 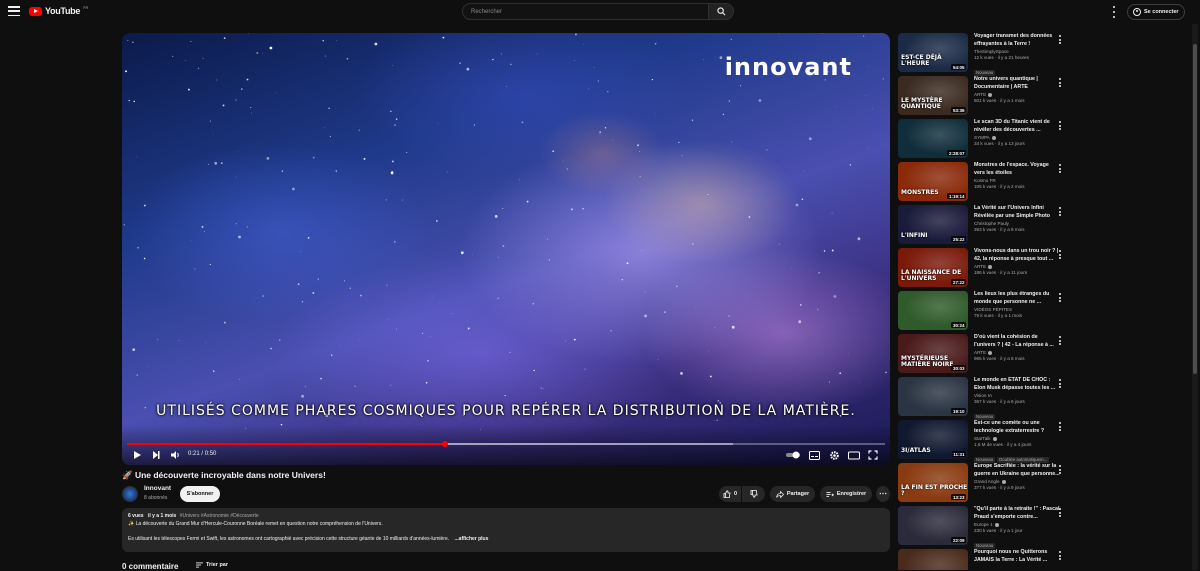 I want to click on show-more-link: ...afficher plus, so click(x=472, y=539).